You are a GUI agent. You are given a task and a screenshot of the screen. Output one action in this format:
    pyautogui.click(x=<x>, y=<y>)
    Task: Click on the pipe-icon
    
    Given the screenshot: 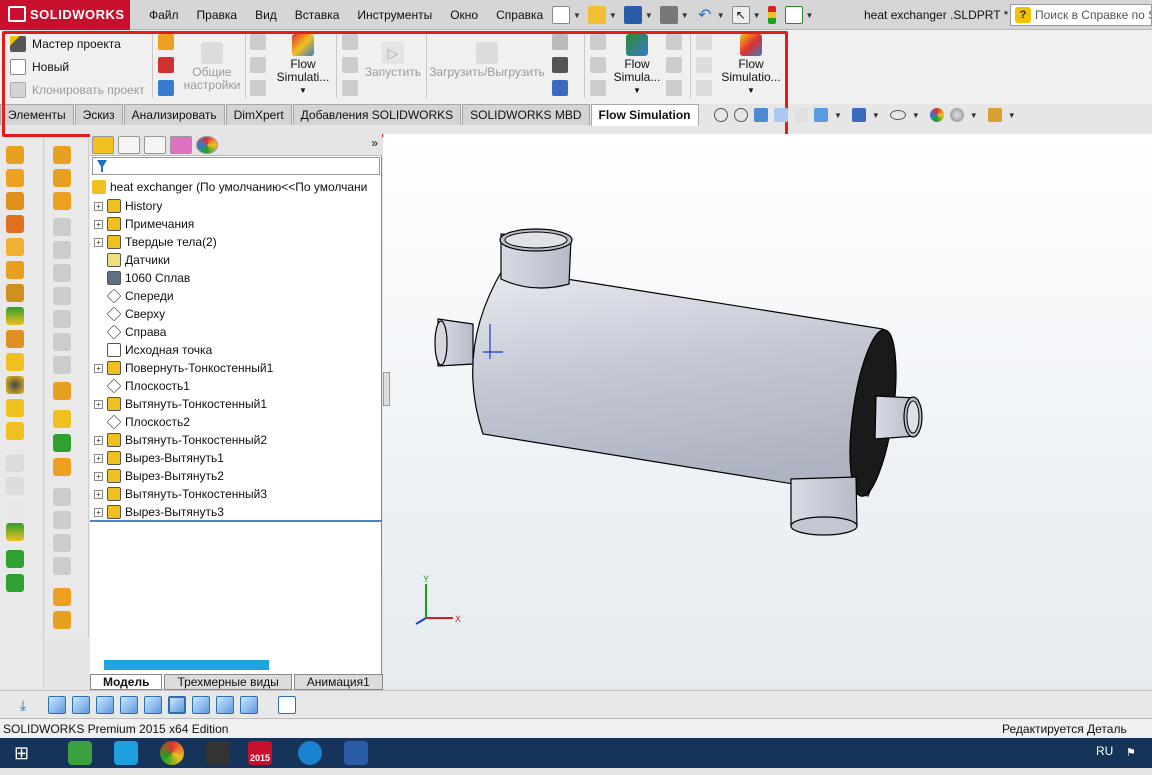 What is the action you would take?
    pyautogui.click(x=15, y=178)
    